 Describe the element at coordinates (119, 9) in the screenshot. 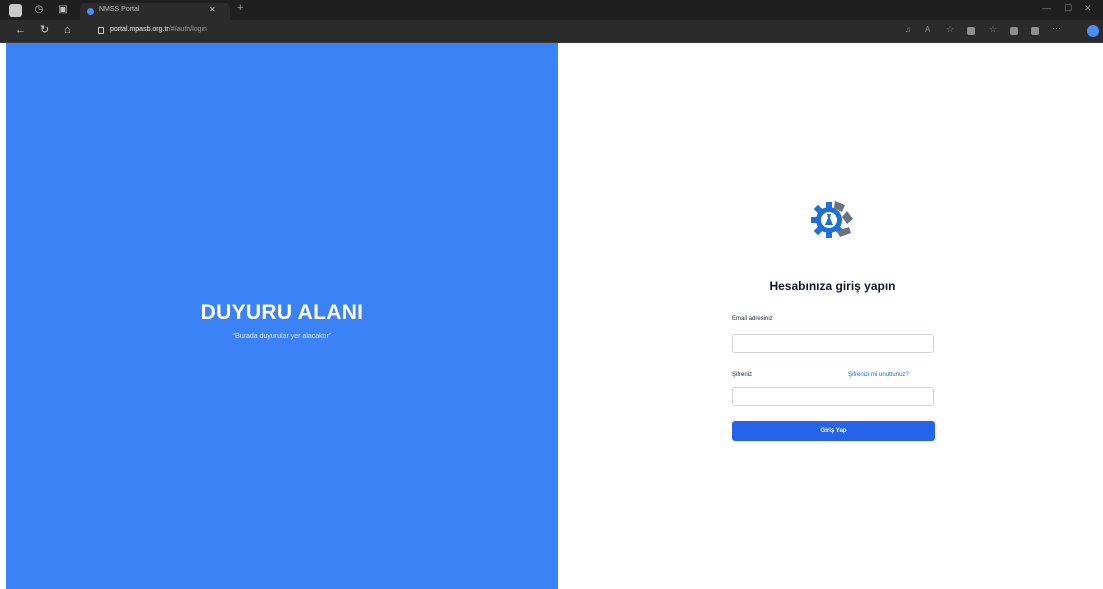

I see `tab-title: NMSS Portal` at that location.